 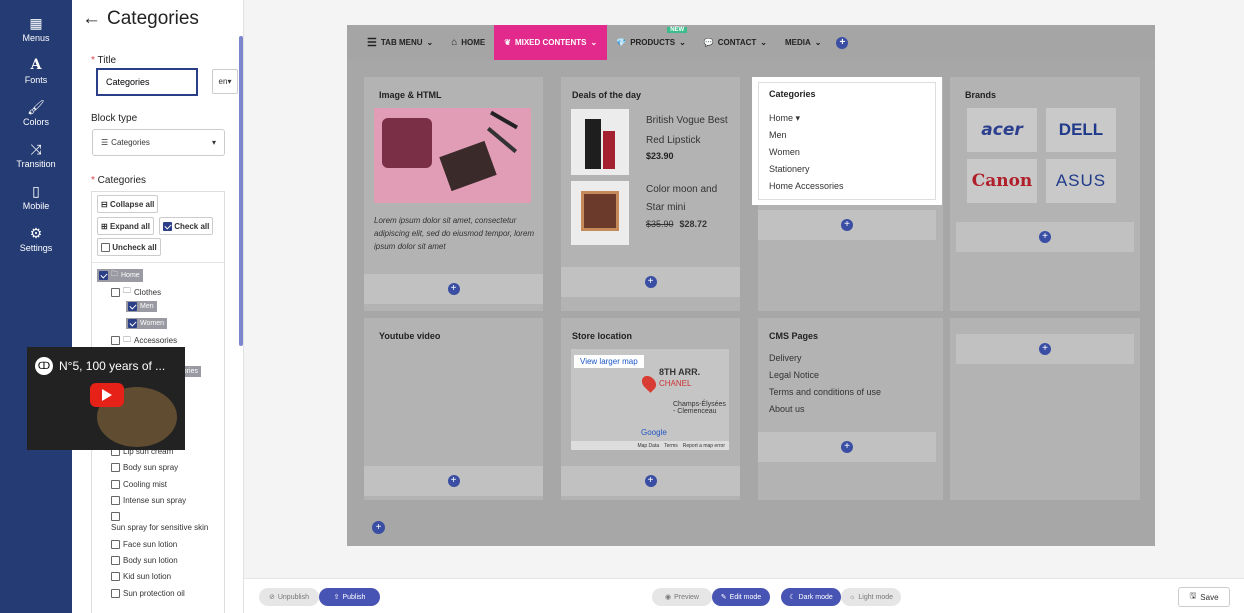 I want to click on rail-item-colors: 🖌 Colors, so click(x=36, y=113).